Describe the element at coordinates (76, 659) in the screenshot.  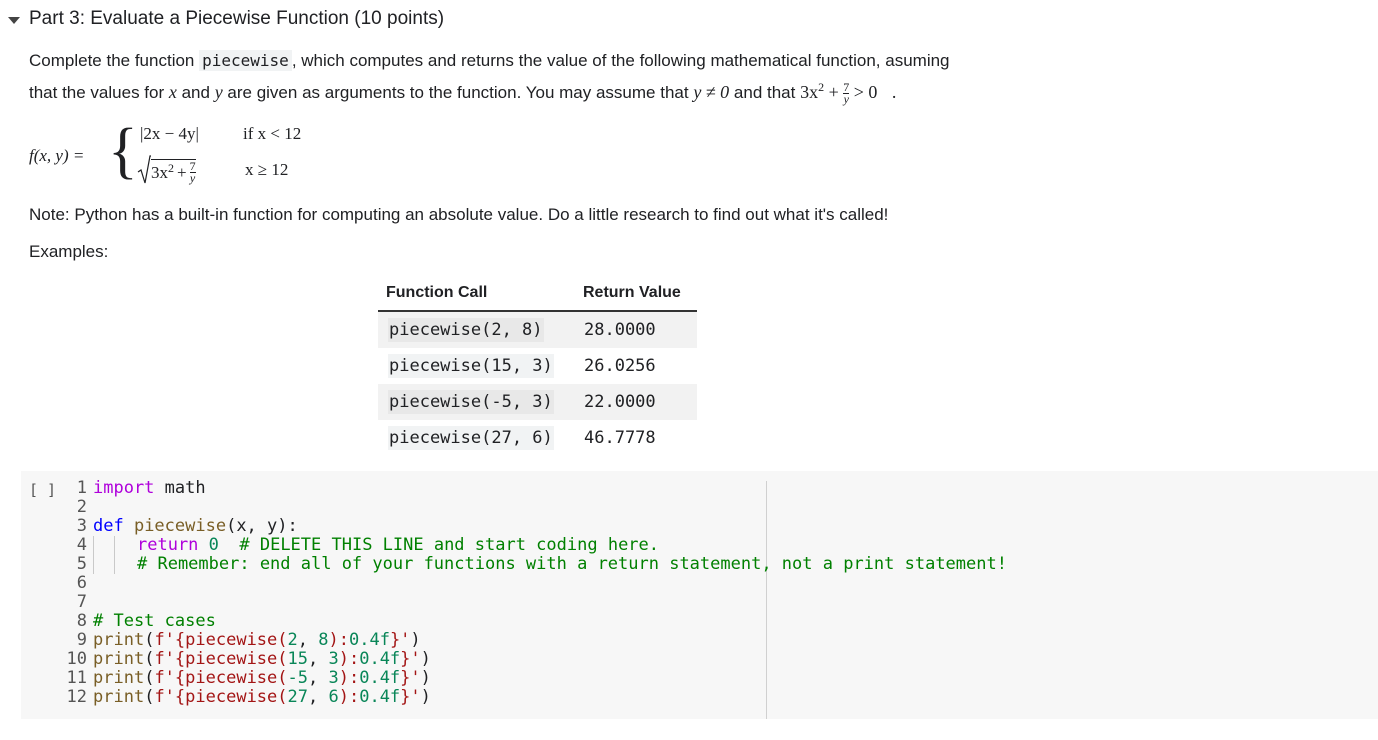
I see `line-number: 10` at that location.